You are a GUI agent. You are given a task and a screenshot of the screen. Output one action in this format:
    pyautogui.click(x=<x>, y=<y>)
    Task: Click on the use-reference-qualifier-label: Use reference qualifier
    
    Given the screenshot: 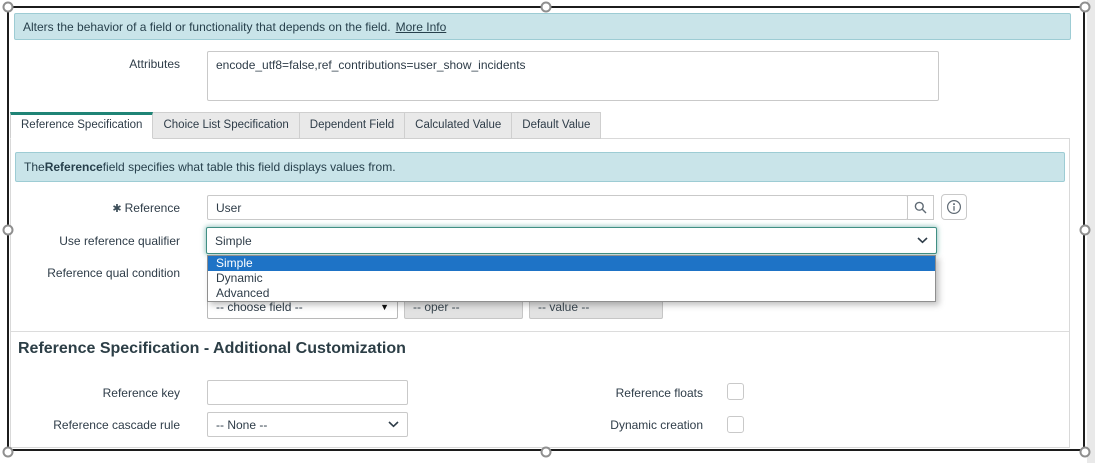 What is the action you would take?
    pyautogui.click(x=119, y=241)
    